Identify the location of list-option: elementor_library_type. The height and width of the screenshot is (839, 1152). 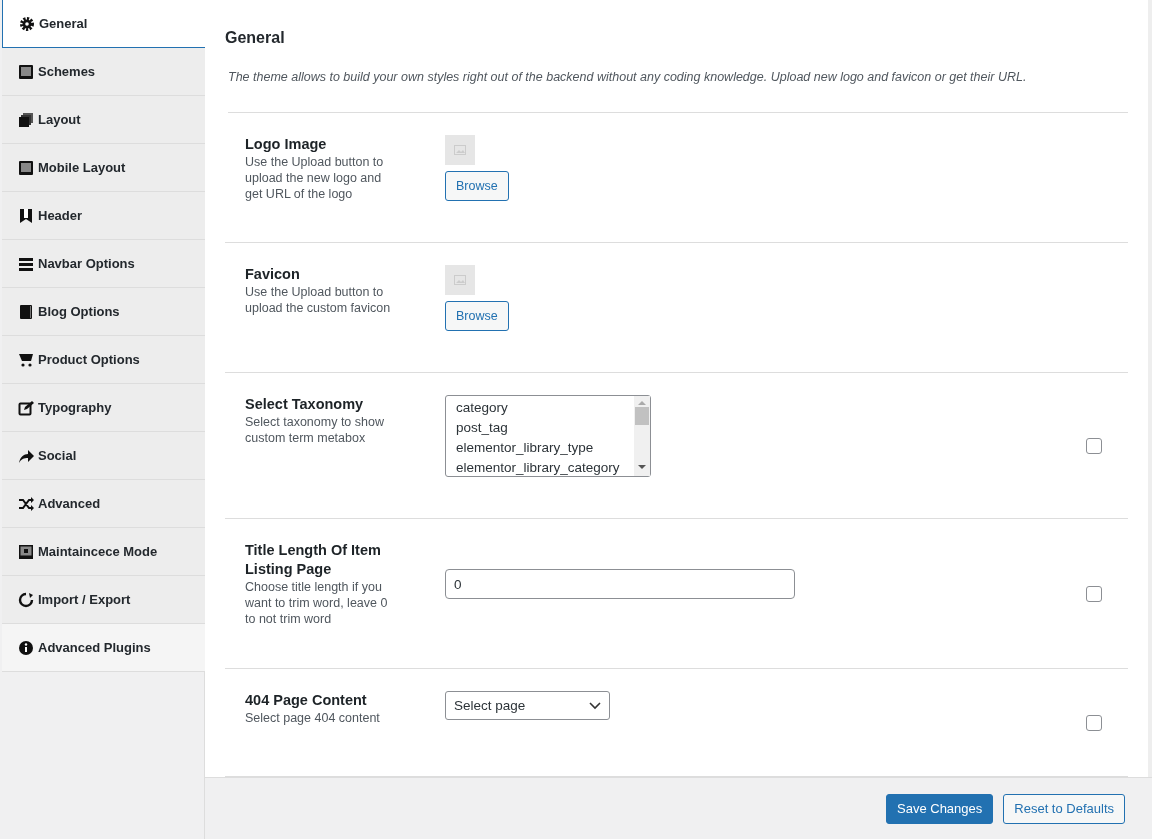
(545, 448).